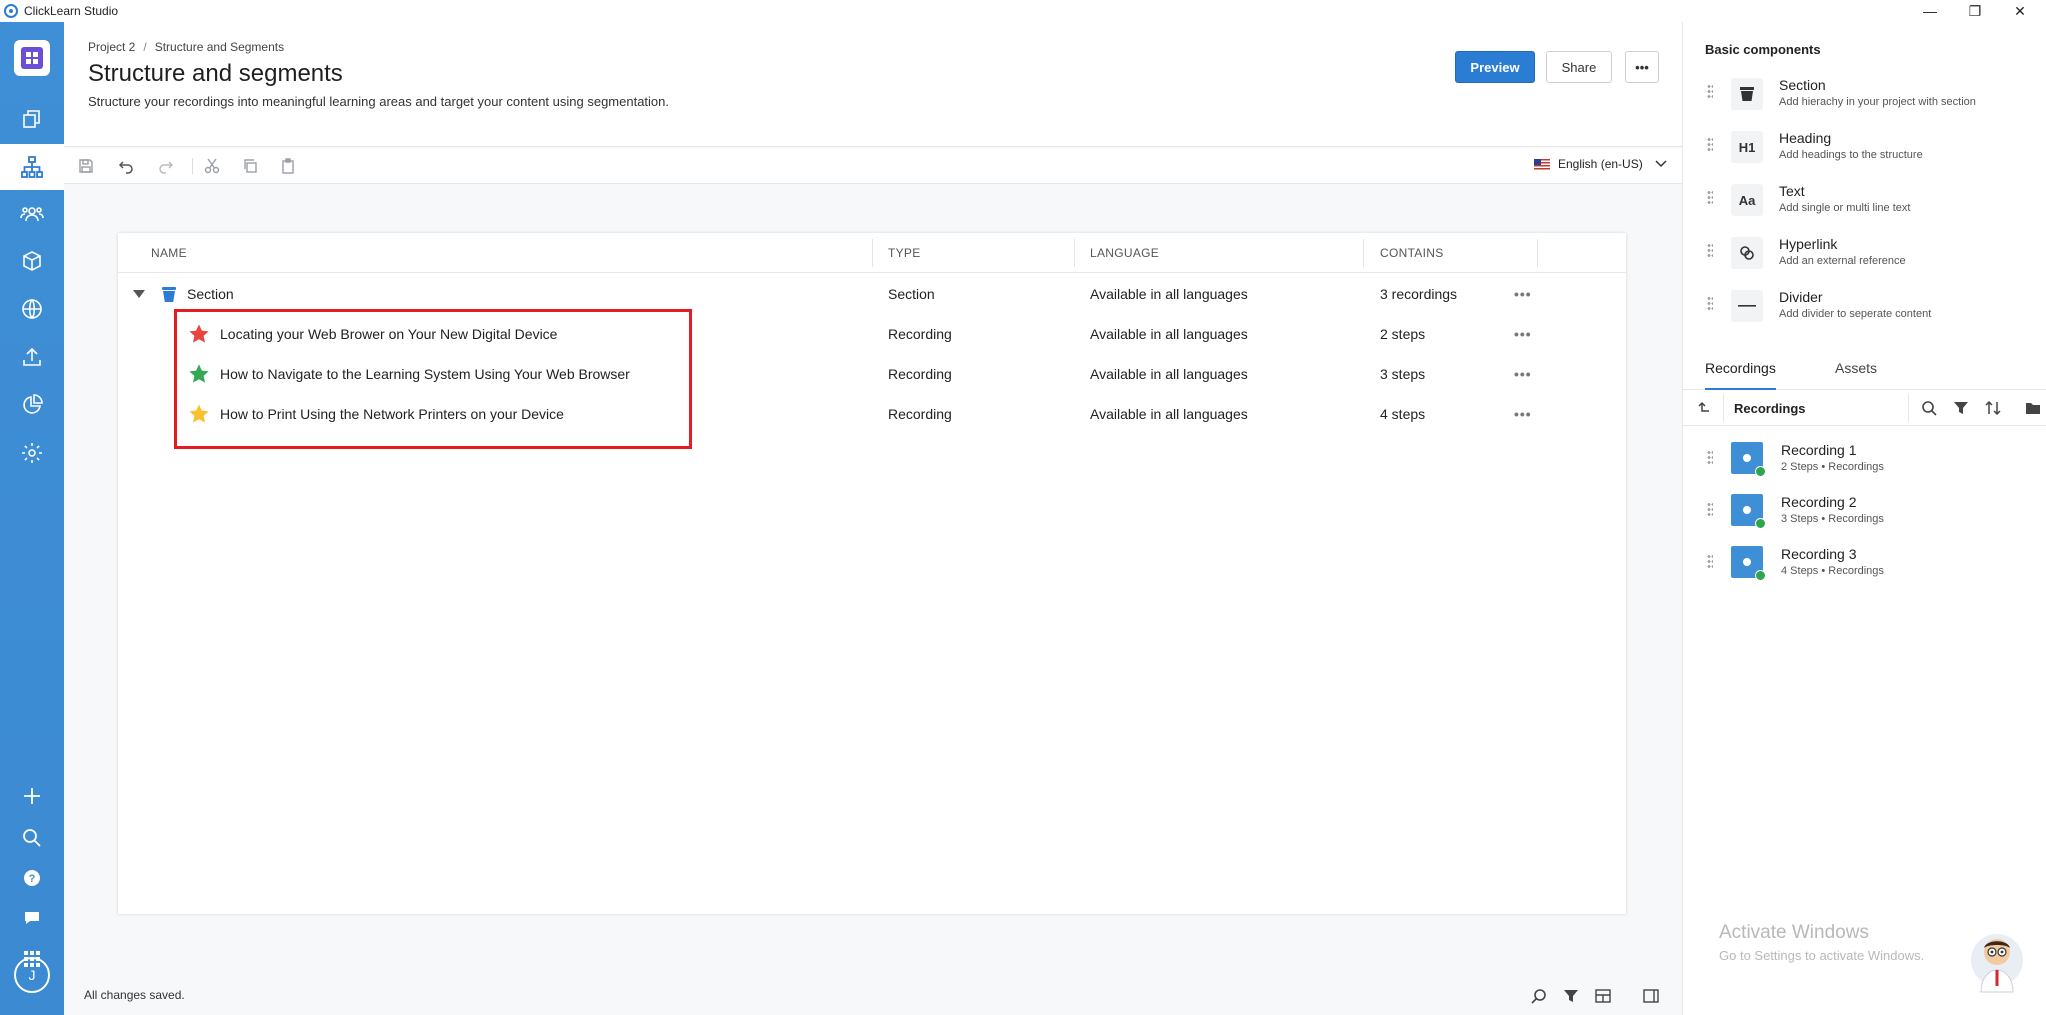 This screenshot has width=2046, height=1015. What do you see at coordinates (250, 166) in the screenshot?
I see `copy-icon` at bounding box center [250, 166].